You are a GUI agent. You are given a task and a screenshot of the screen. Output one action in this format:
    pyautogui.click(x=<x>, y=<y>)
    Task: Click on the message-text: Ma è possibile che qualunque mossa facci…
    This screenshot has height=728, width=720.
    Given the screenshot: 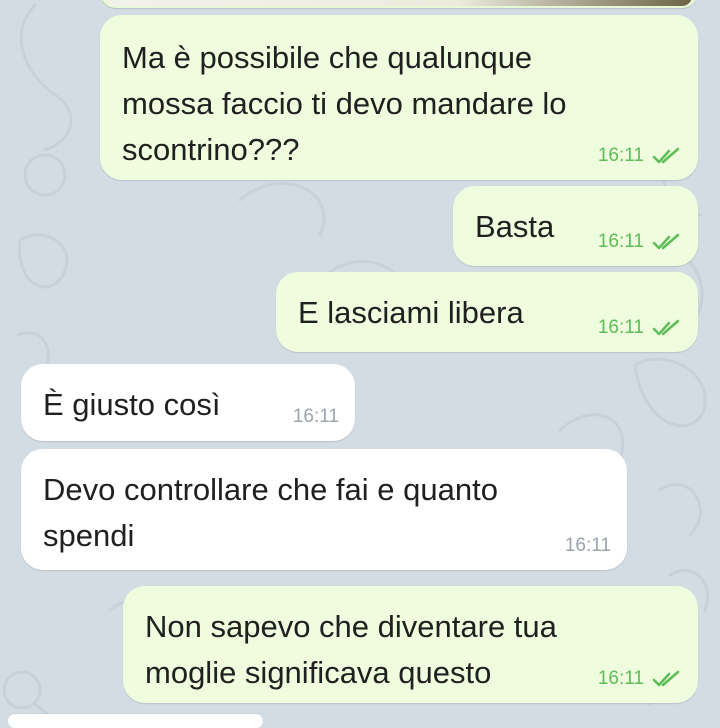 What is the action you would take?
    pyautogui.click(x=344, y=103)
    